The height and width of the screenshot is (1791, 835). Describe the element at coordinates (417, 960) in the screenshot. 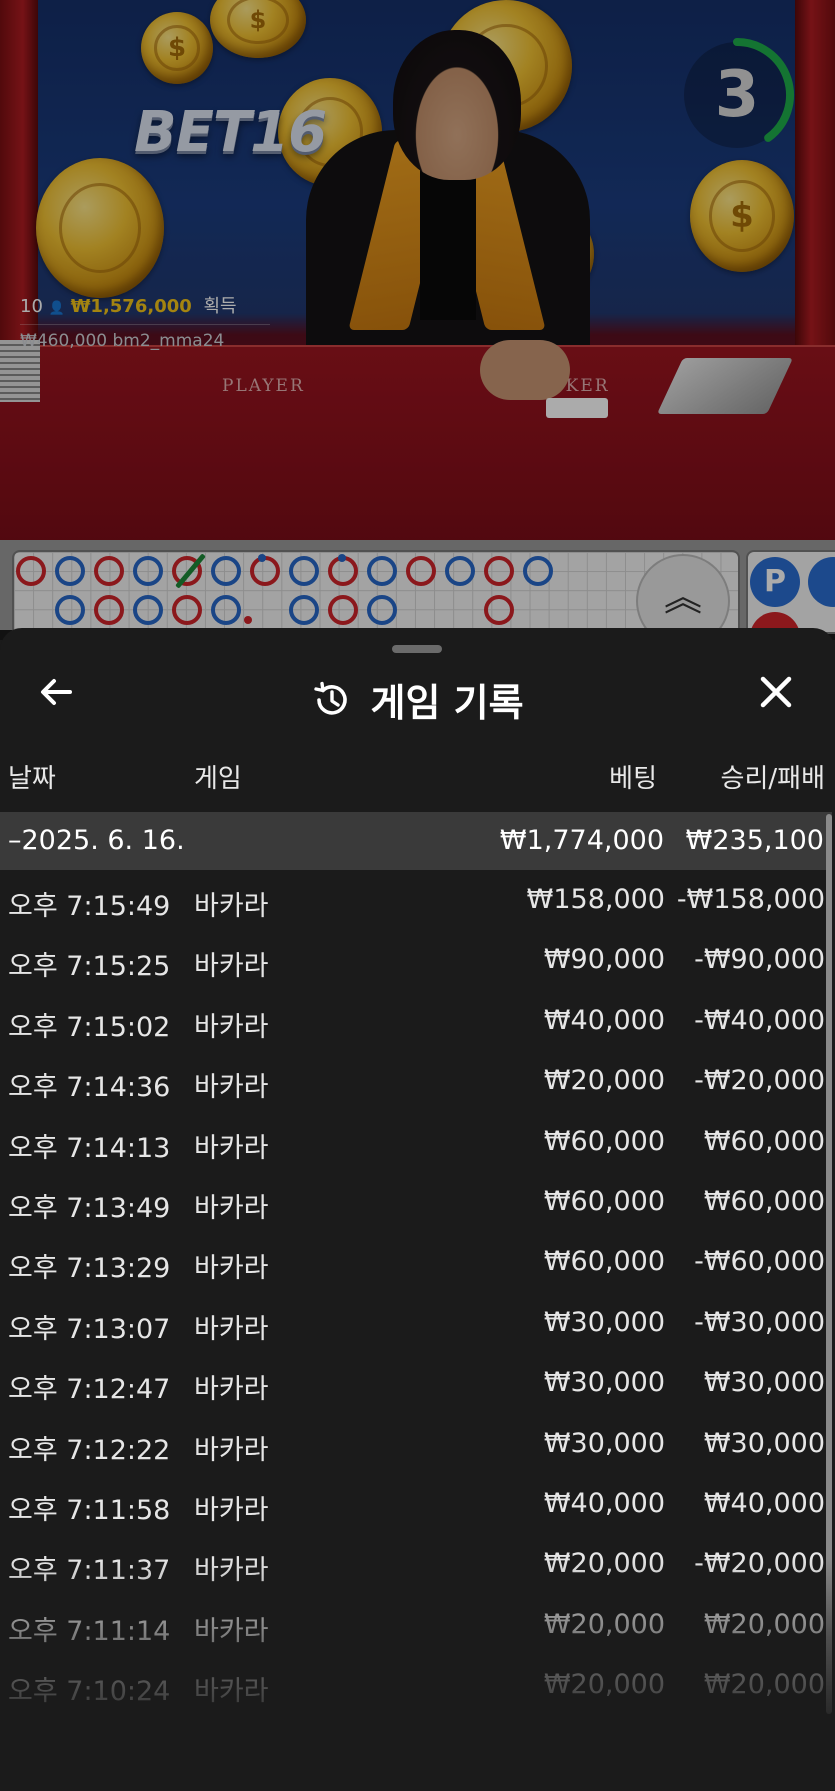

I see `history-row: 오후 7:15:25 바카라 ₩90,000 -₩90,000` at that location.